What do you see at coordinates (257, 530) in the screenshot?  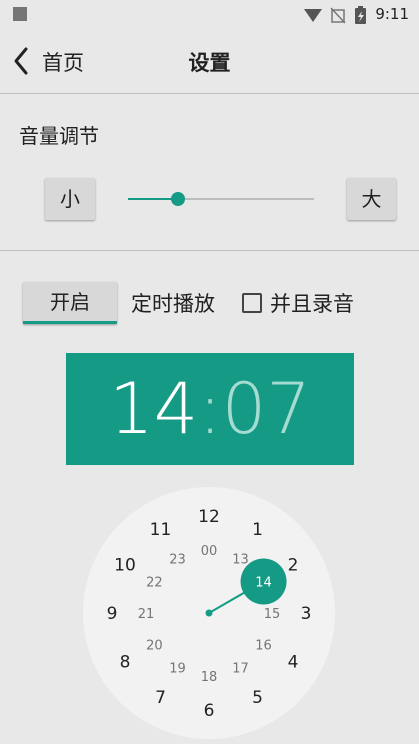 I see `clock-hour-1: 1` at bounding box center [257, 530].